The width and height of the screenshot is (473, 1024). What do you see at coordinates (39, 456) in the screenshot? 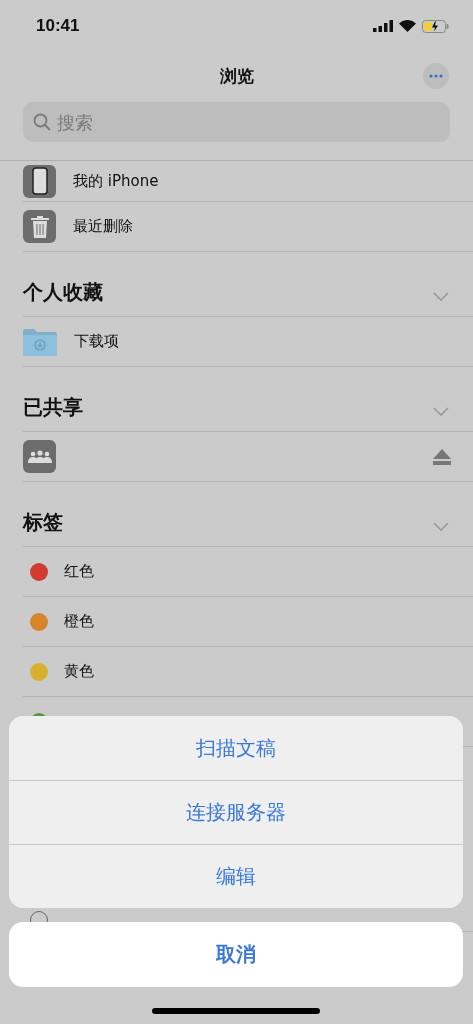
I see `people-icon` at bounding box center [39, 456].